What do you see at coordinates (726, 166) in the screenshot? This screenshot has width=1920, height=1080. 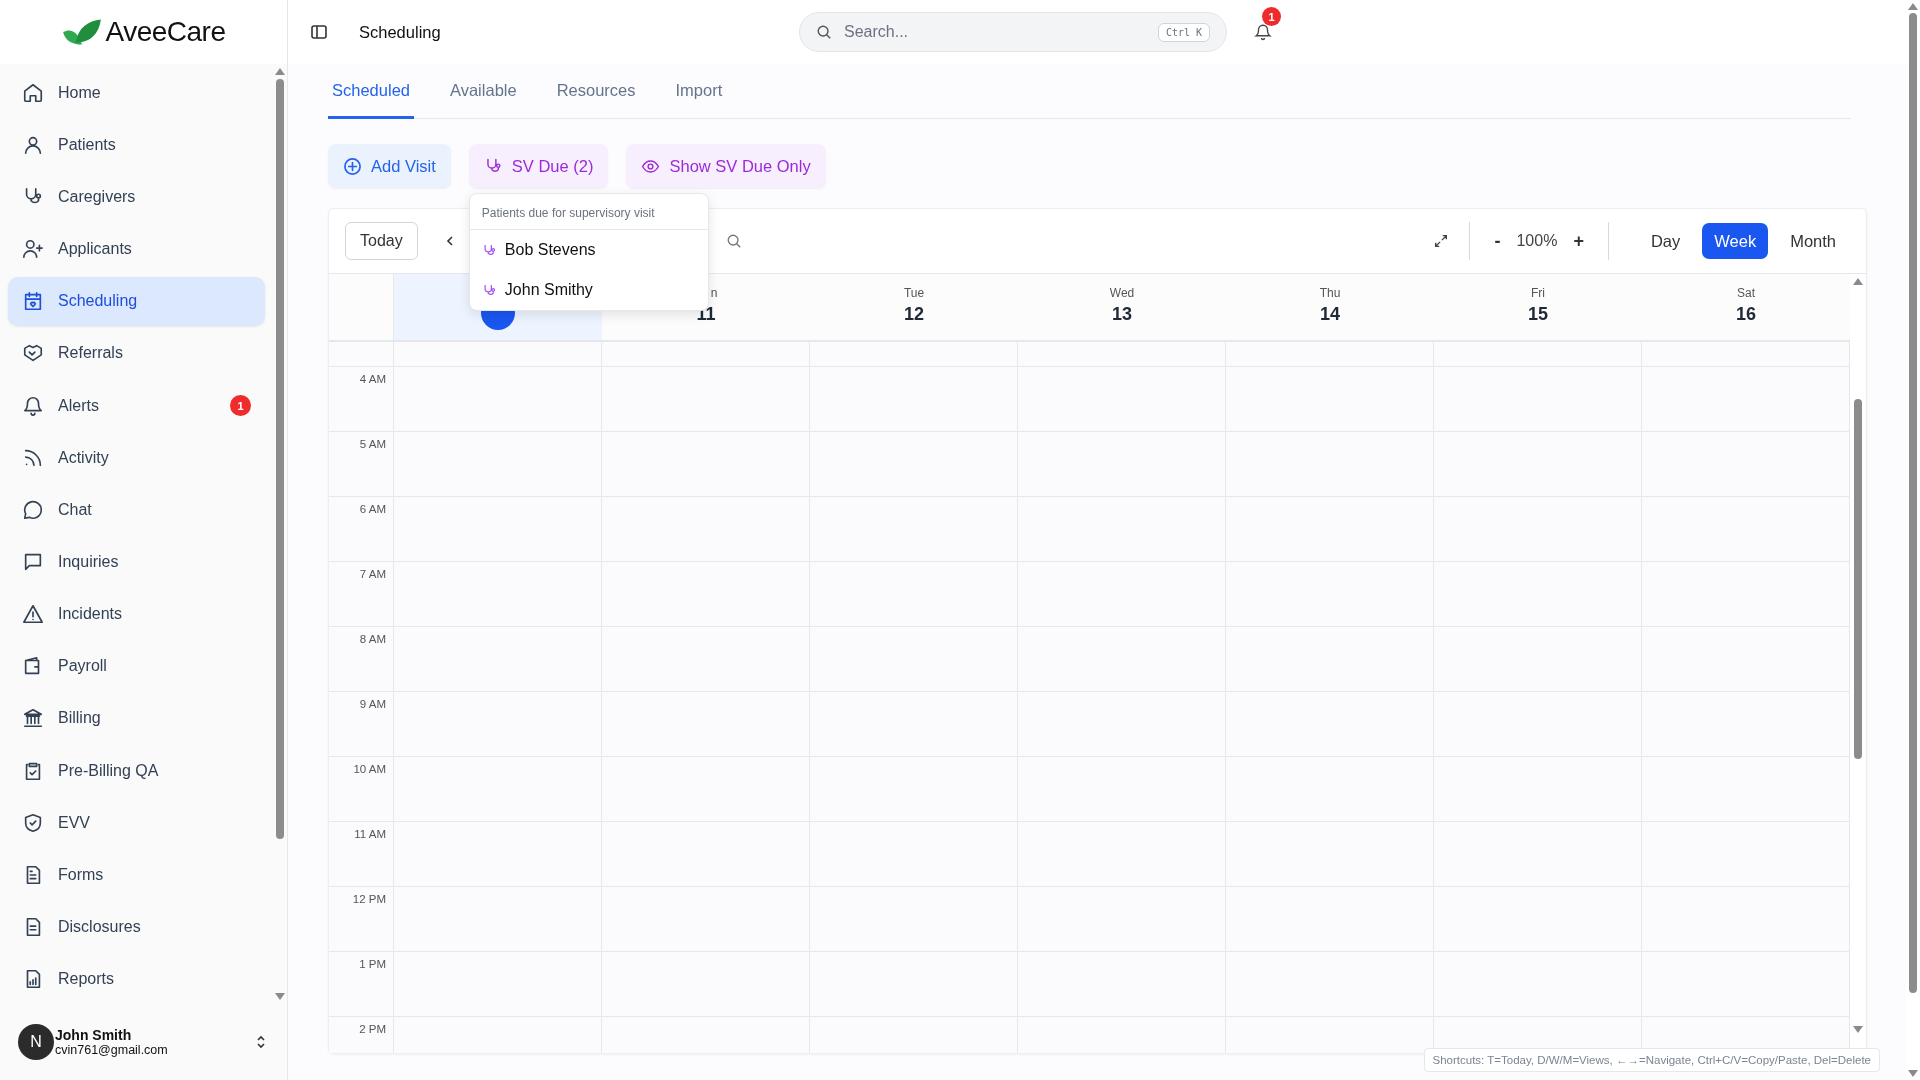 I see `show-sv-due-button: Show SV Due Only` at bounding box center [726, 166].